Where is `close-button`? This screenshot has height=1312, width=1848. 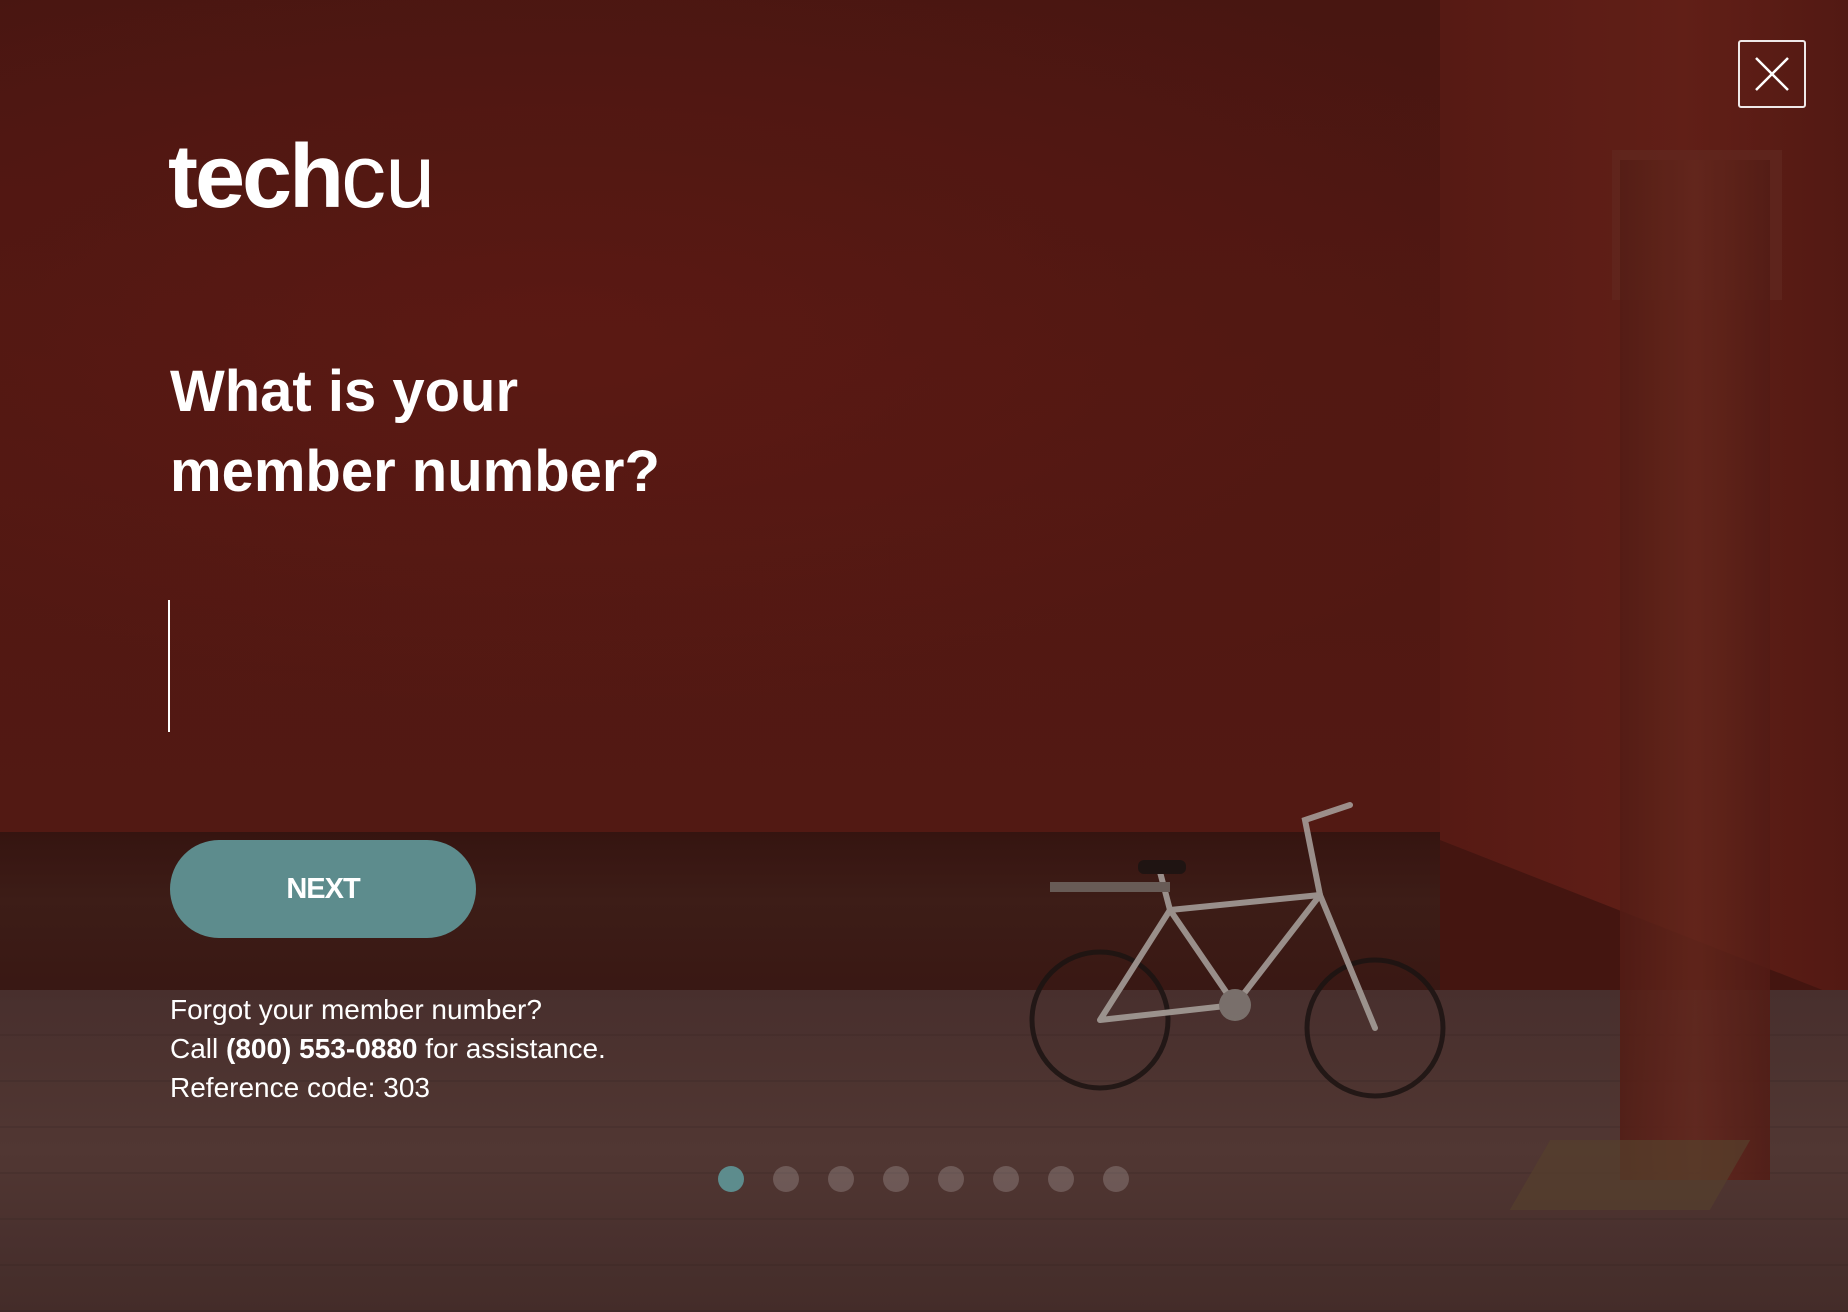
close-button is located at coordinates (1772, 74).